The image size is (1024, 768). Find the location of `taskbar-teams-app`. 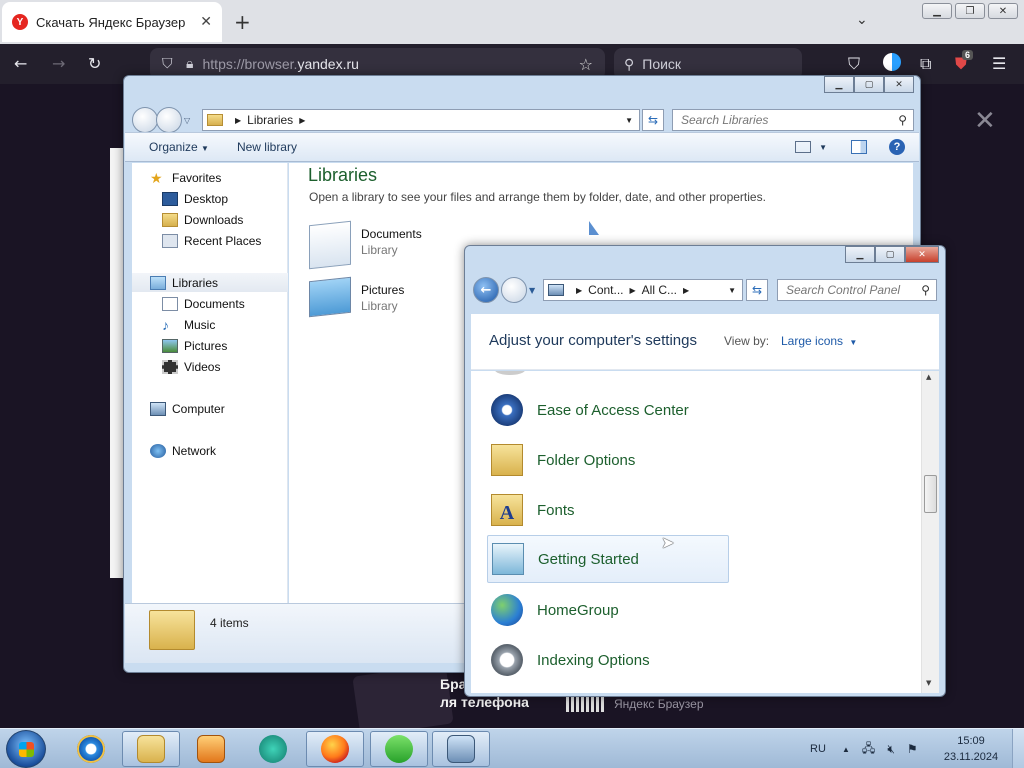

taskbar-teams-app is located at coordinates (273, 749).